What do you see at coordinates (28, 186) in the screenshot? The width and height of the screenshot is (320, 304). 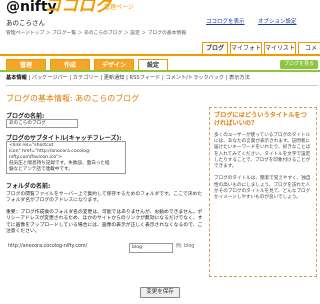 I see `folder-name-label: フォルダの名前:` at bounding box center [28, 186].